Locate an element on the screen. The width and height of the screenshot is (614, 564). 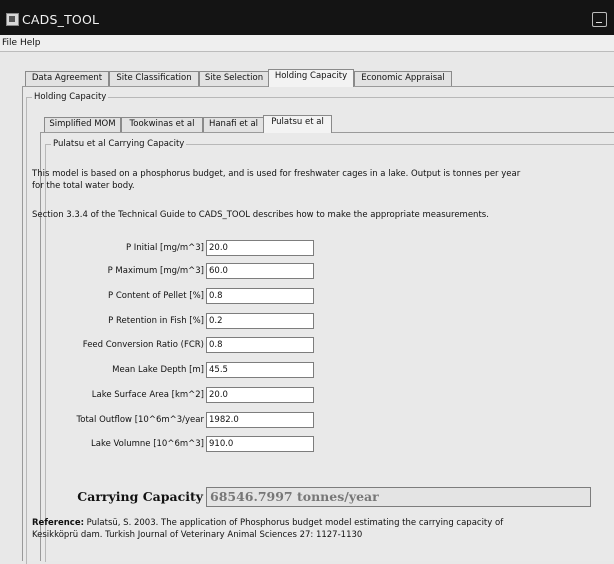
title-bar: CADS_TOOL is located at coordinates (307, 17).